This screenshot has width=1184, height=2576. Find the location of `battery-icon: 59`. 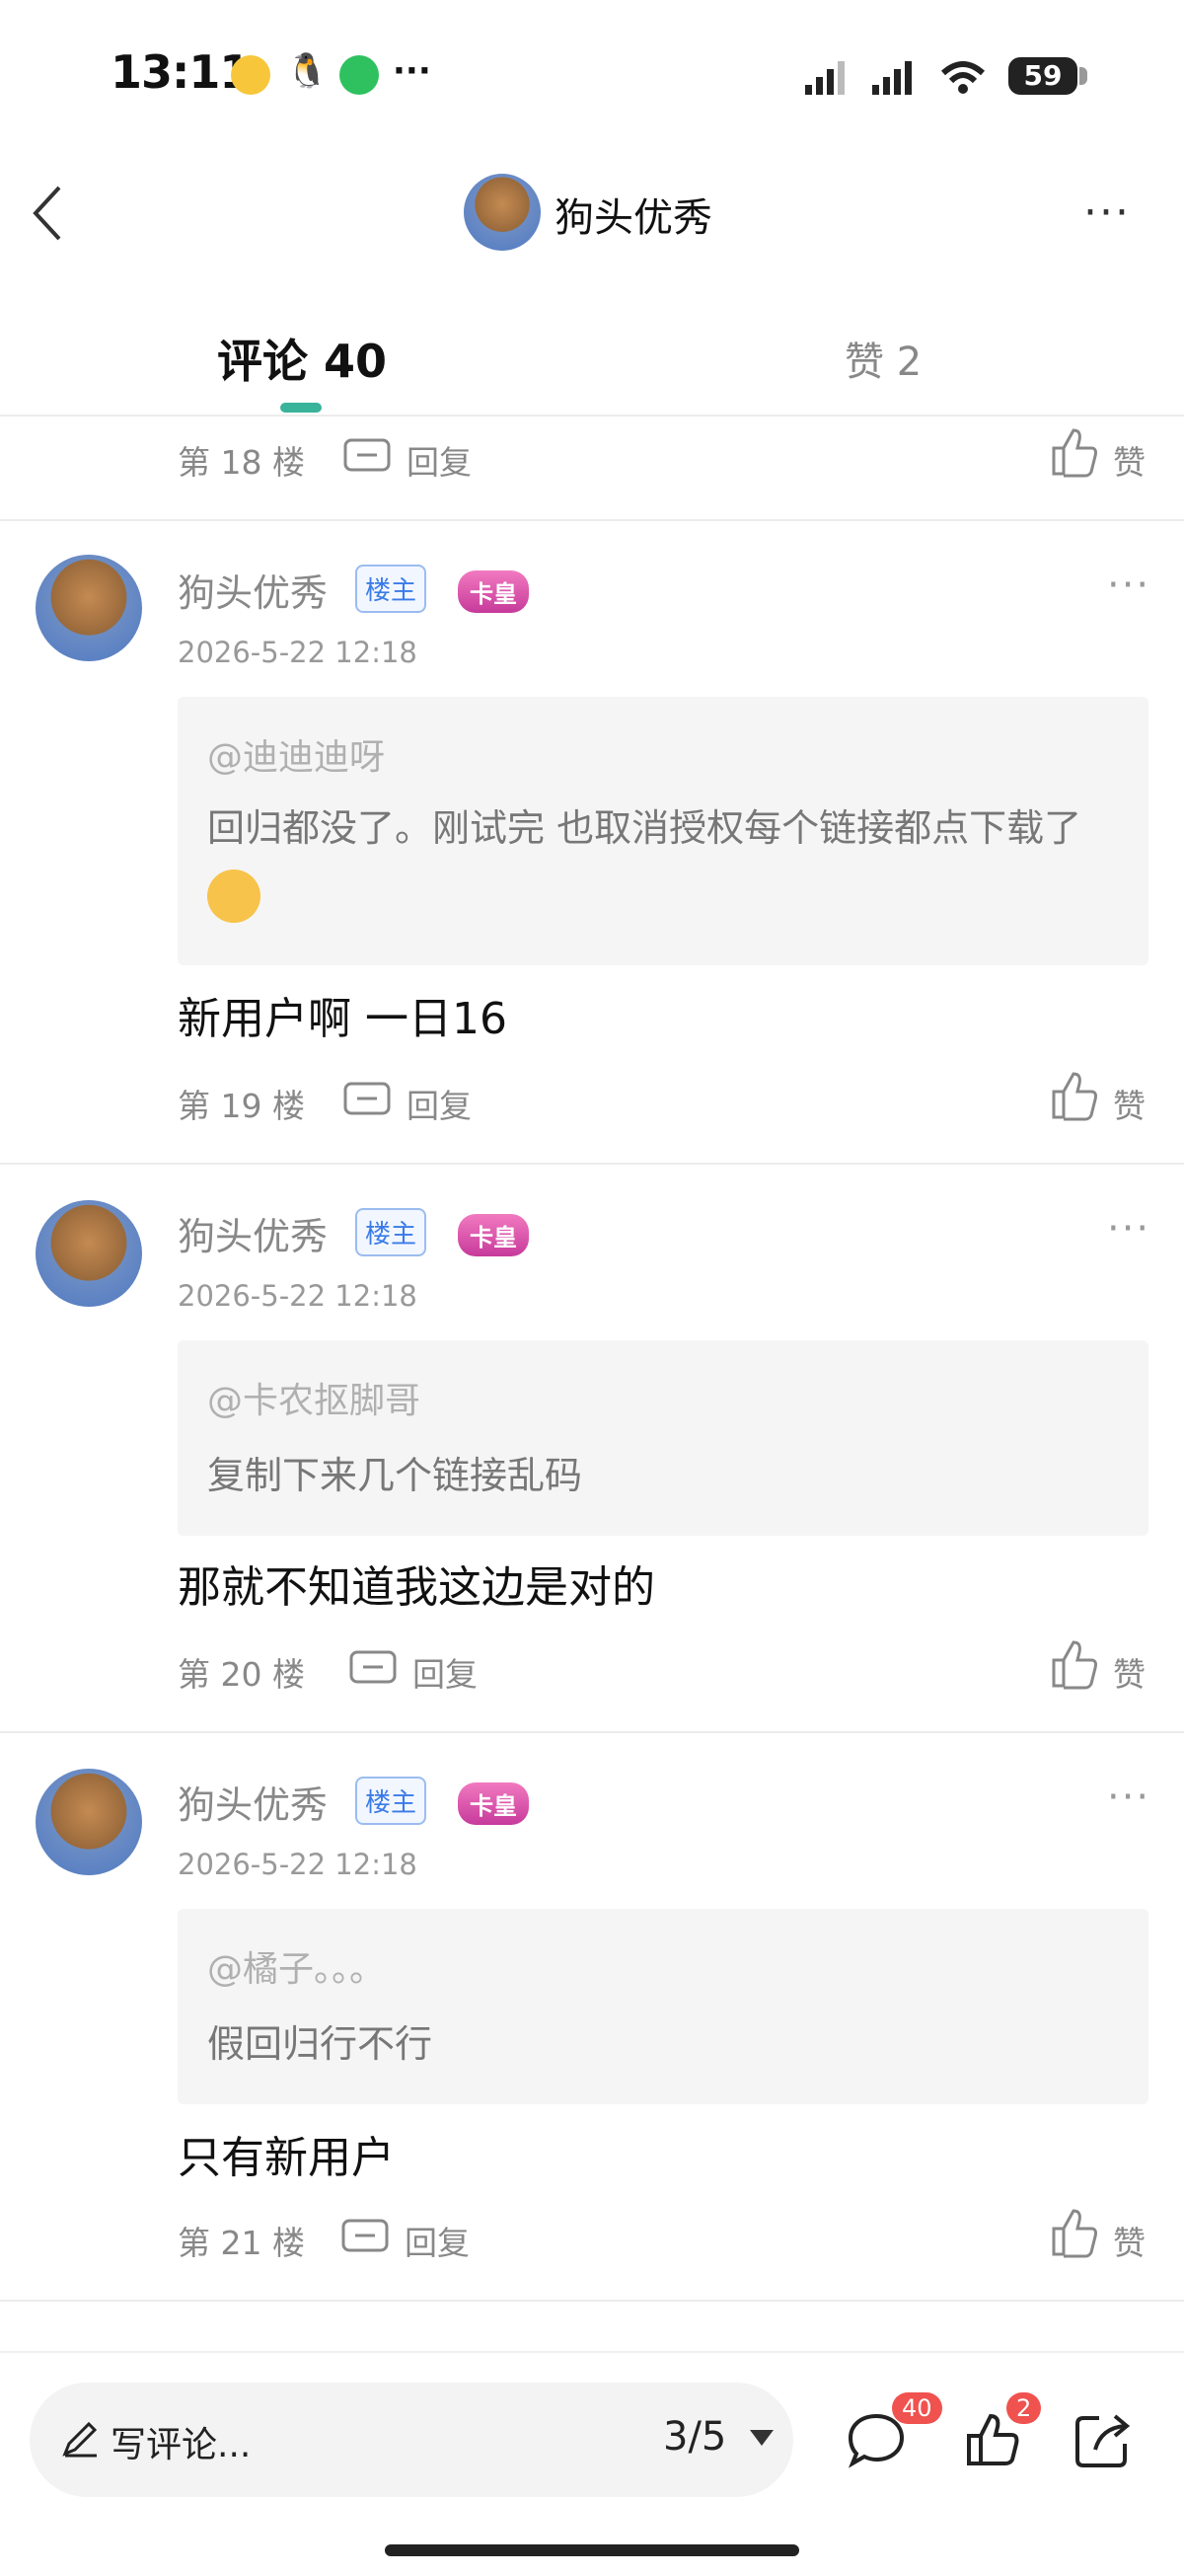

battery-icon: 59 is located at coordinates (1047, 76).